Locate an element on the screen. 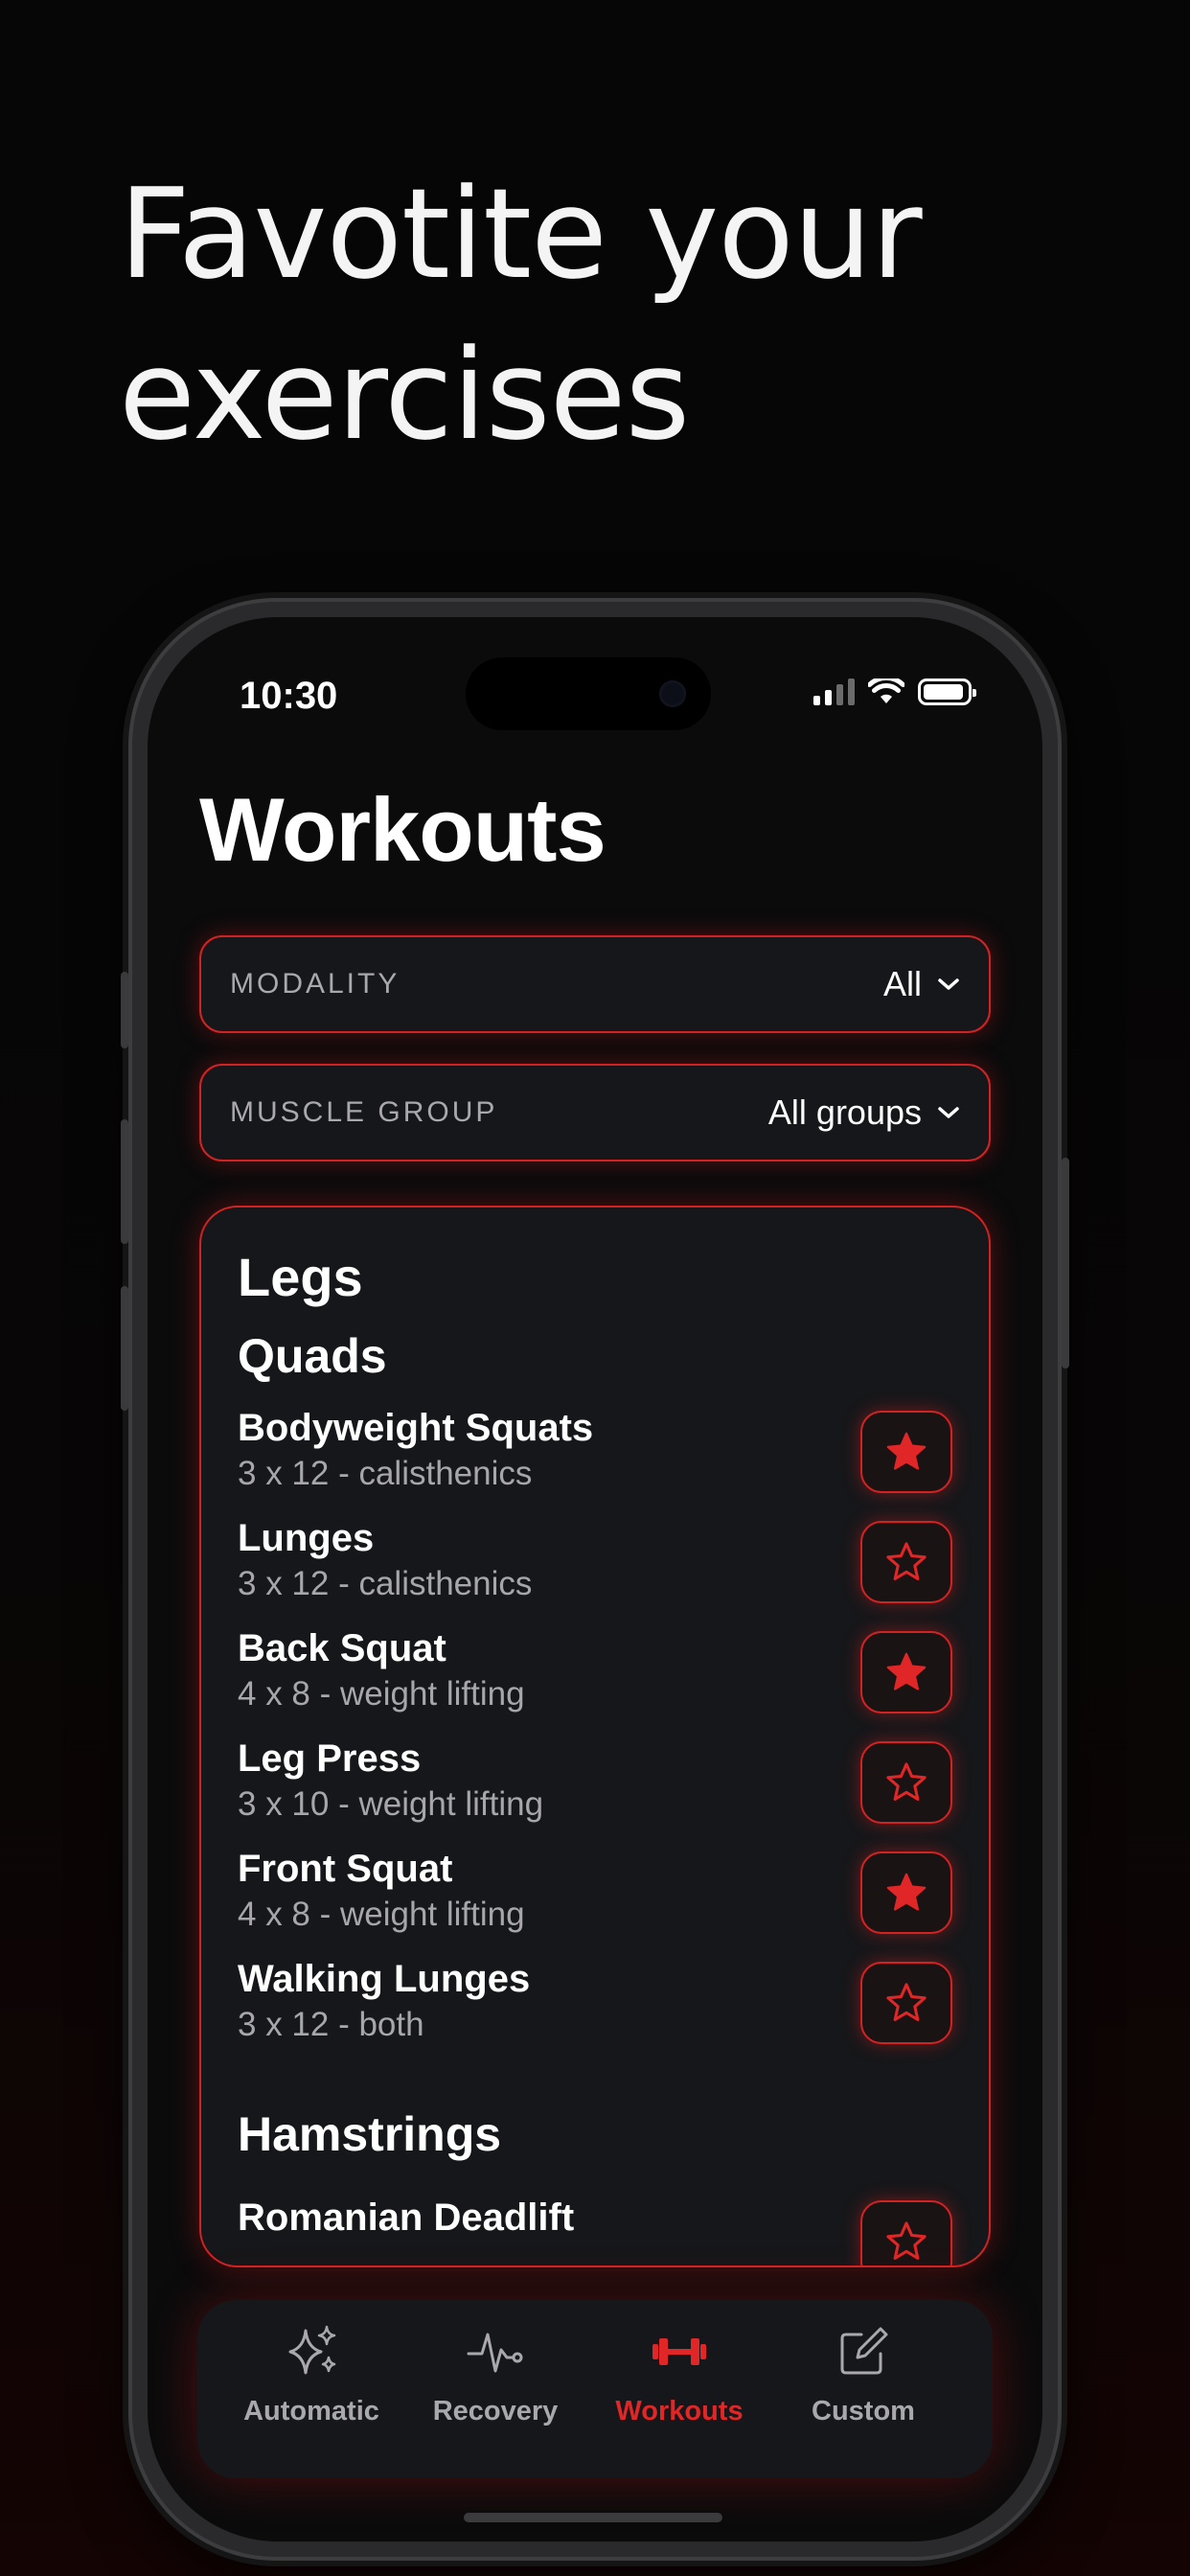 This screenshot has width=1190, height=2576. list-item: Romanian Deadlift is located at coordinates (595, 2231).